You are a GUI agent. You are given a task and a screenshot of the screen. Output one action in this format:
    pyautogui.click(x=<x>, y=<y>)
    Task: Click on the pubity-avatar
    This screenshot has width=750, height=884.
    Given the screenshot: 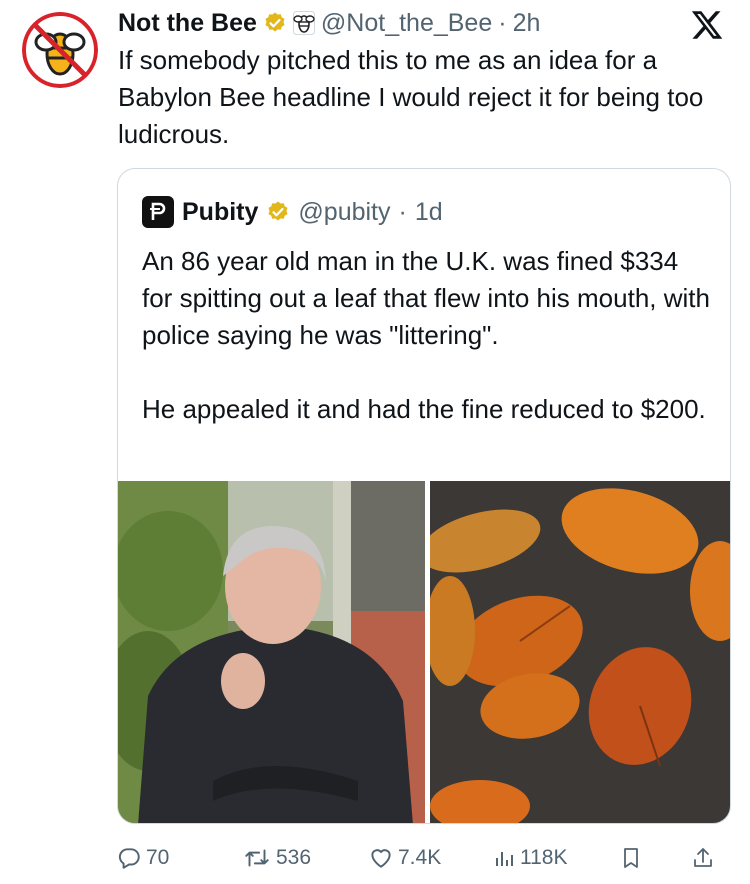 What is the action you would take?
    pyautogui.click(x=158, y=212)
    